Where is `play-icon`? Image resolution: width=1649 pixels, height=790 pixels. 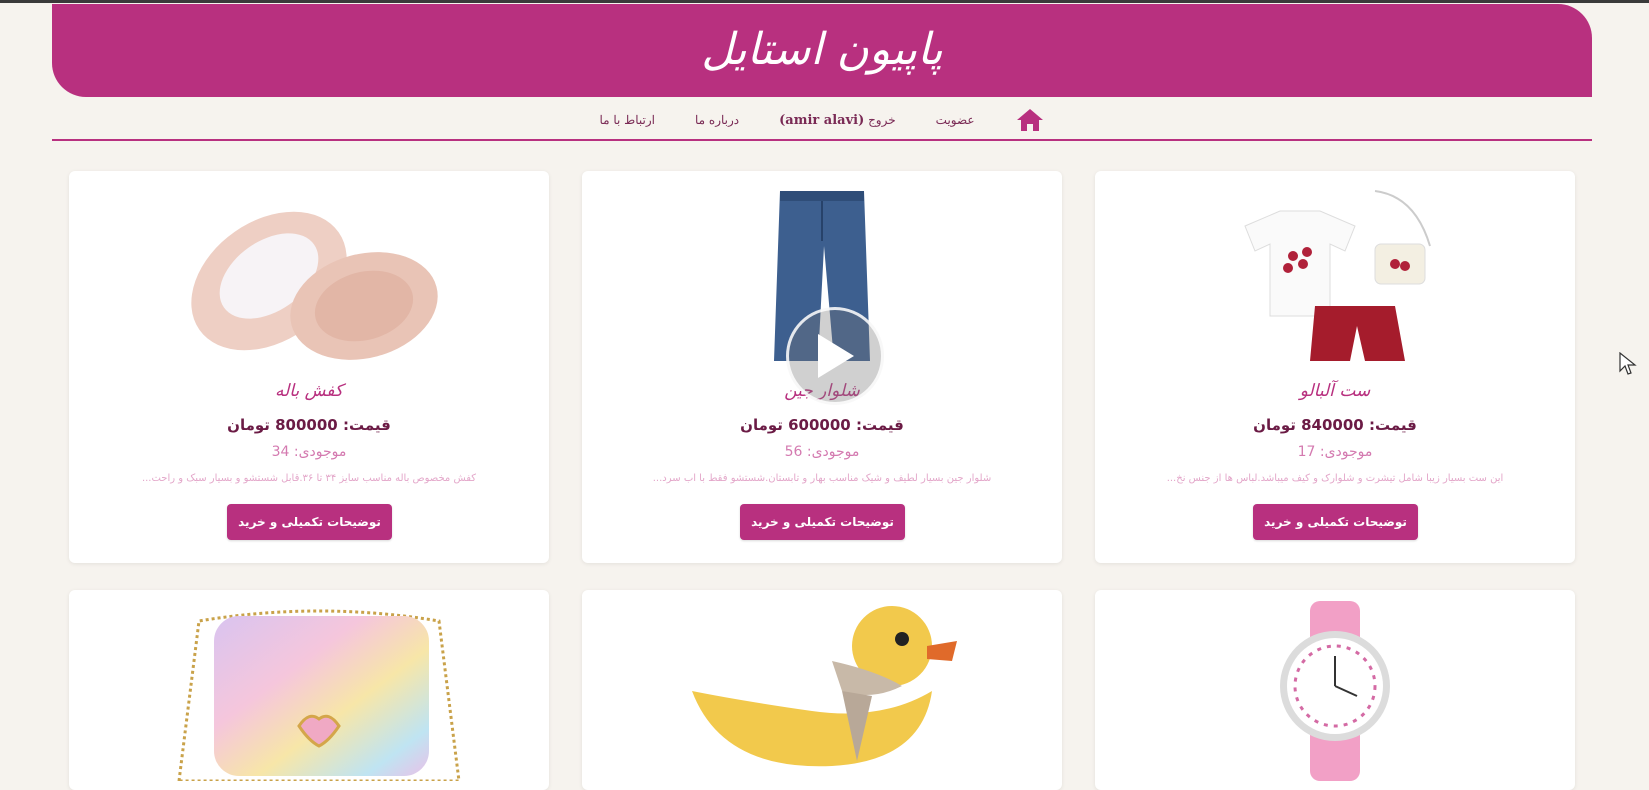 play-icon is located at coordinates (836, 356).